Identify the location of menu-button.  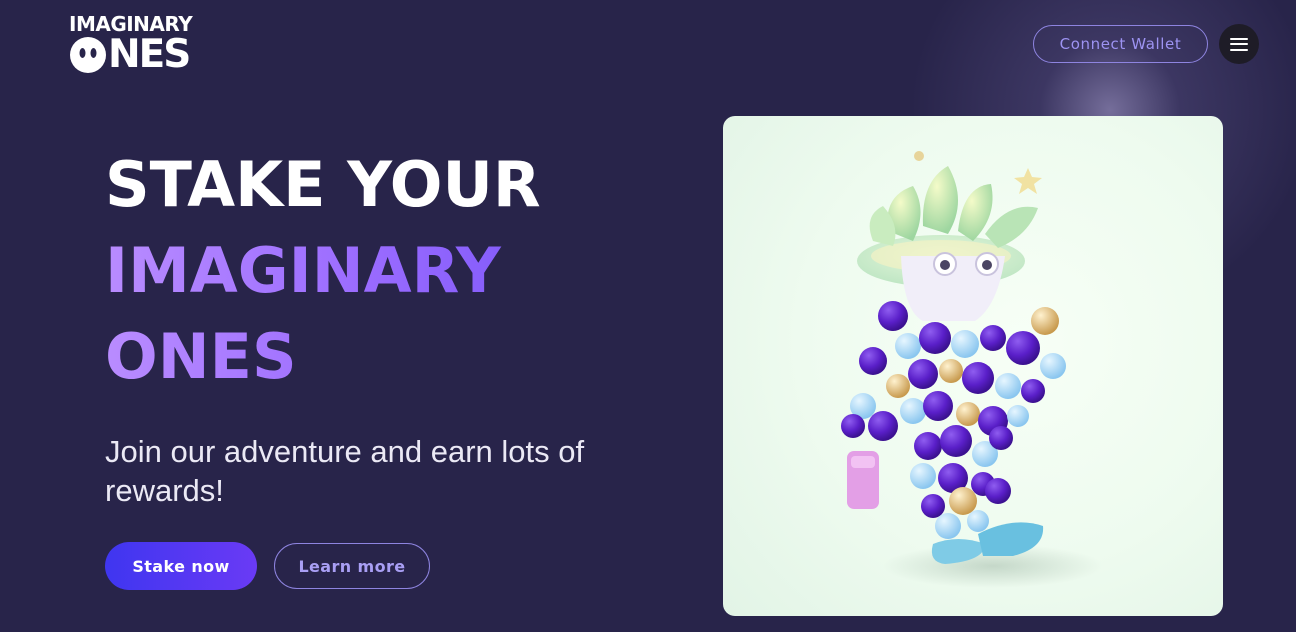
(1239, 44).